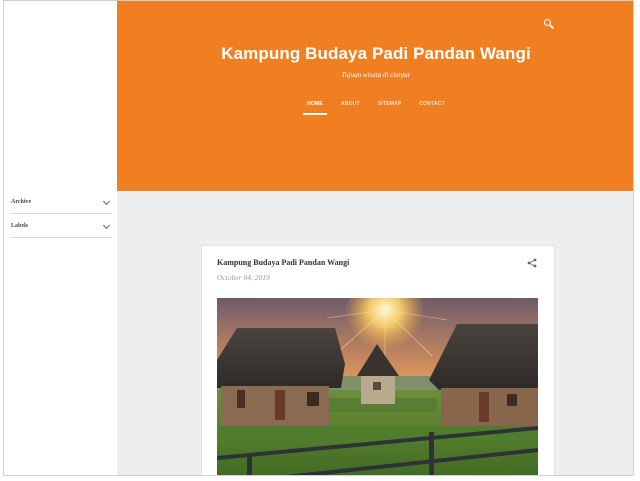 The height and width of the screenshot is (481, 640). I want to click on site-title: Kampung Budaya Padi Pandan Wangi, so click(375, 54).